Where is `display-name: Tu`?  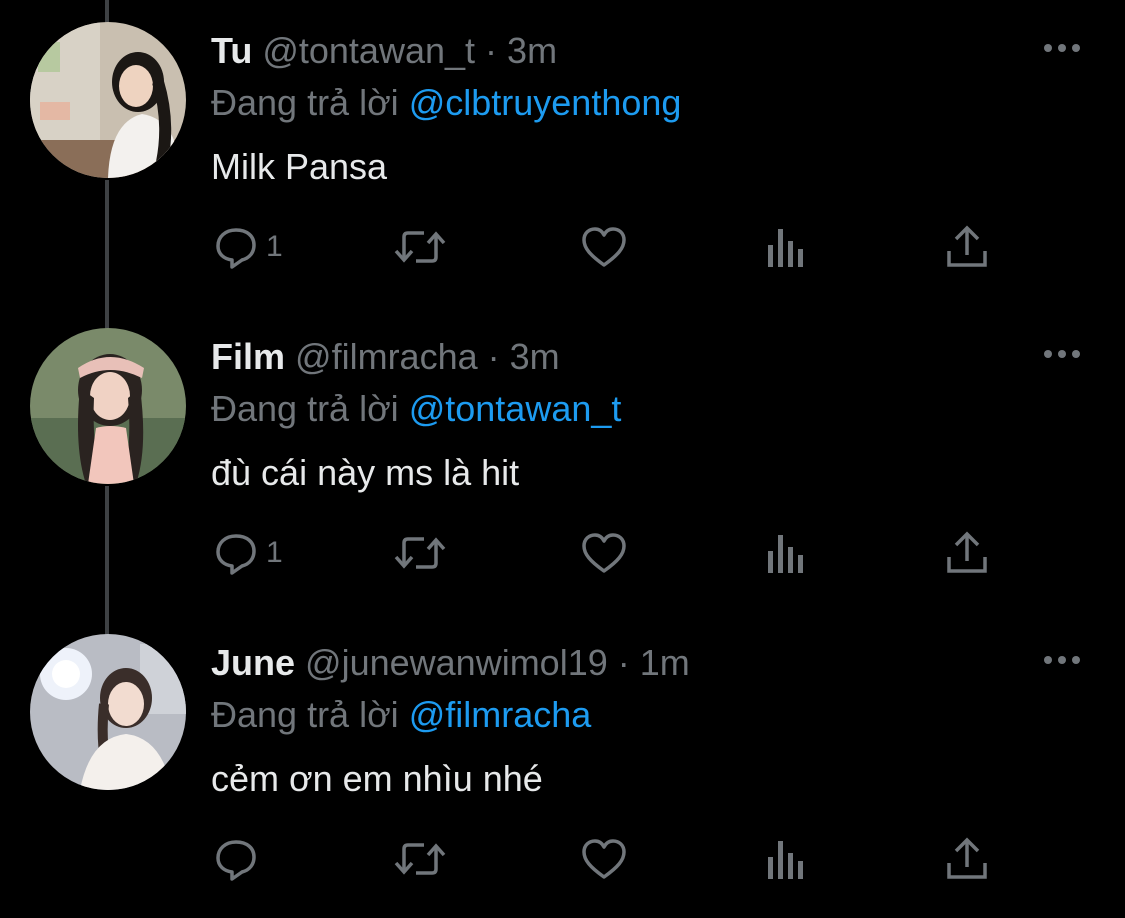
display-name: Tu is located at coordinates (231, 50).